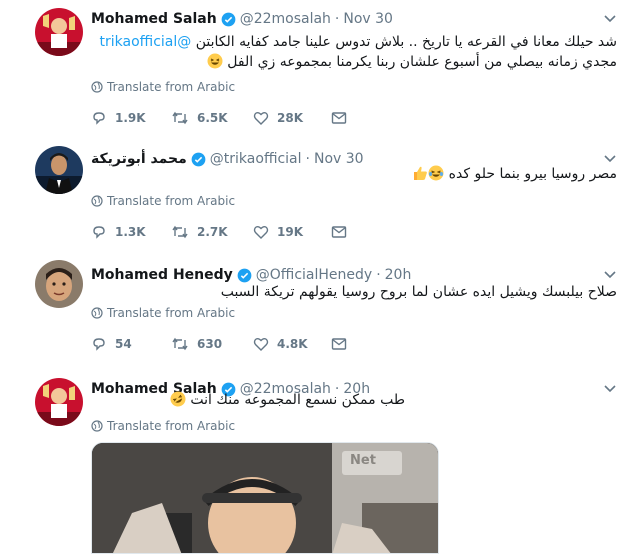 This screenshot has height=554, width=631. I want to click on reply-button: 54, so click(131, 344).